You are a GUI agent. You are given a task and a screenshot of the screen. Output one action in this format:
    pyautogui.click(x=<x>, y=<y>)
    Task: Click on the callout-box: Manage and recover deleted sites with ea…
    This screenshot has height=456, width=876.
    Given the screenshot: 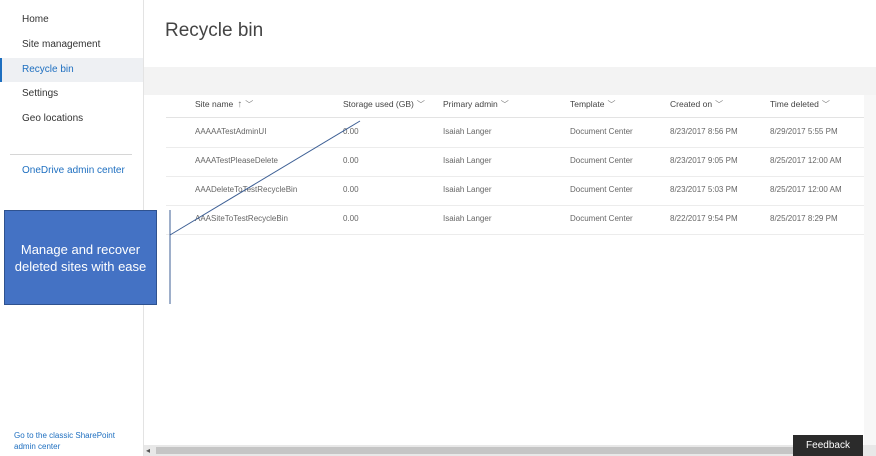 What is the action you would take?
    pyautogui.click(x=80, y=257)
    